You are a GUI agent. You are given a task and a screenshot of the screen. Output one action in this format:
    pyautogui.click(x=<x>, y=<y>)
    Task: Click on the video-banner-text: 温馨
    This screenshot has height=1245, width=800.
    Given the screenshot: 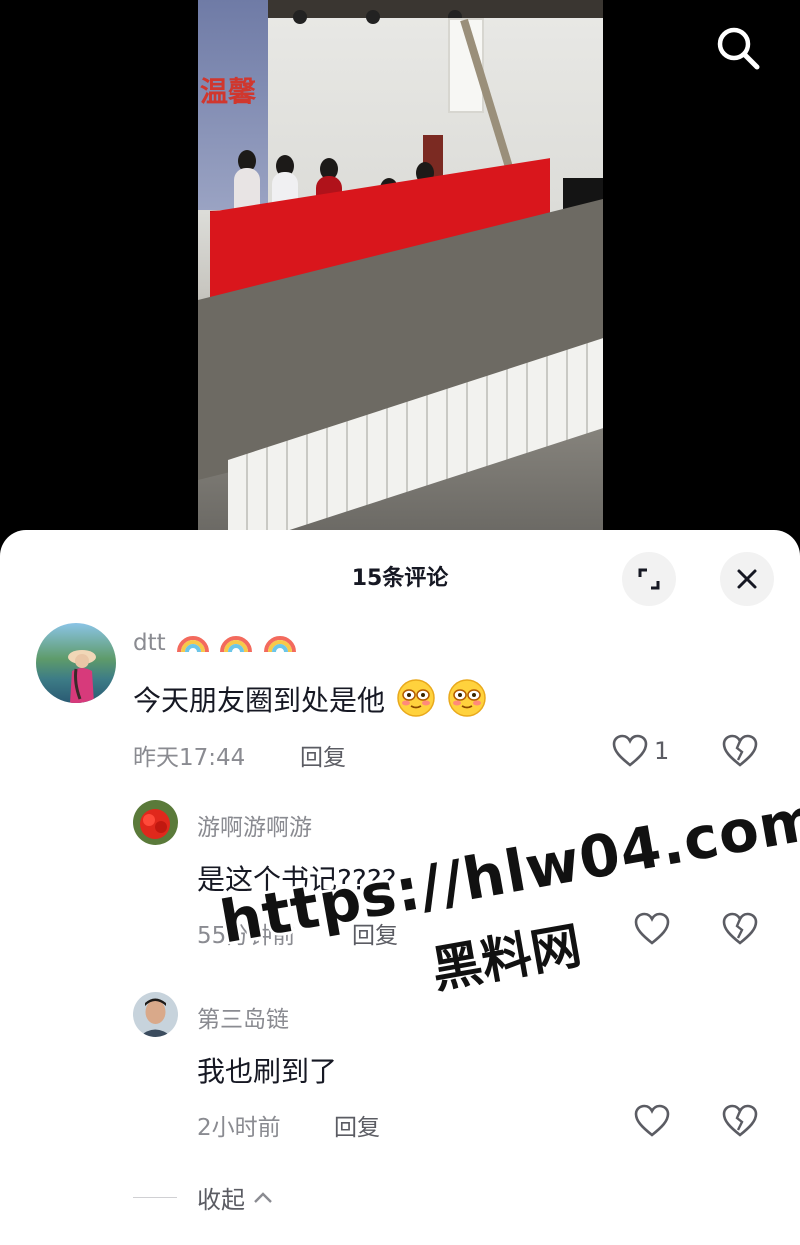 What is the action you would take?
    pyautogui.click(x=228, y=91)
    